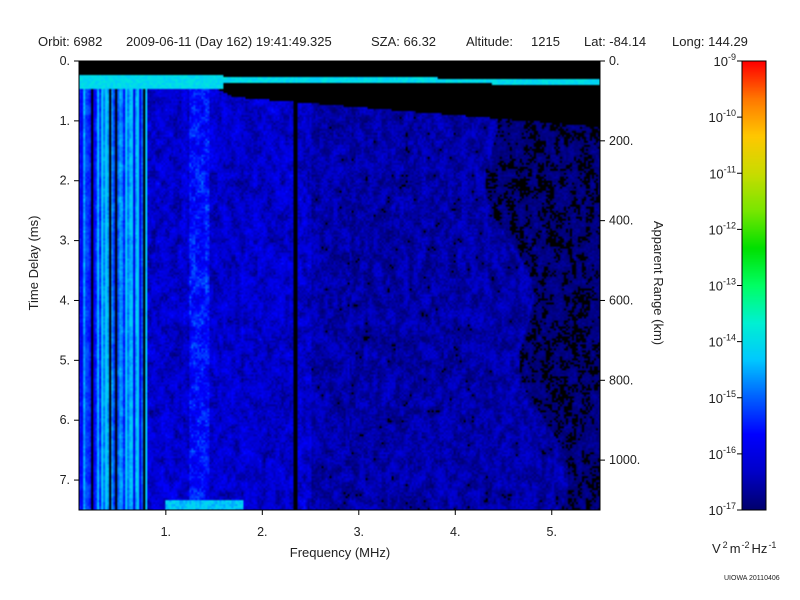  I want to click on y2-tick-label: 400., so click(621, 221).